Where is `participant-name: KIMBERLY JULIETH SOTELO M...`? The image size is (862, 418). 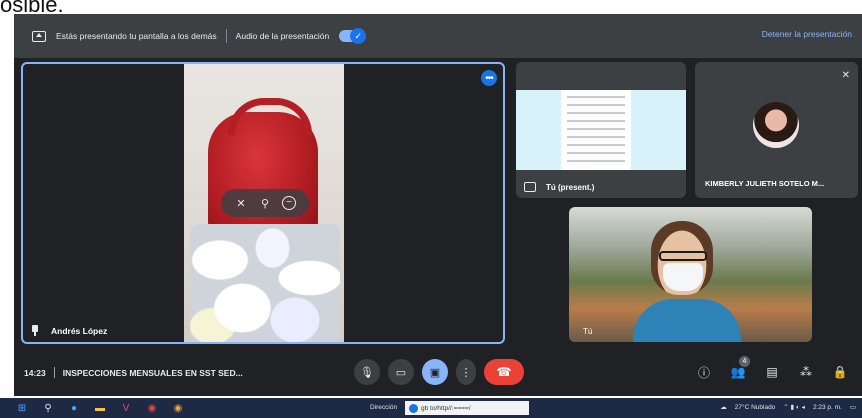 participant-name: KIMBERLY JULIETH SOTELO M... is located at coordinates (765, 183).